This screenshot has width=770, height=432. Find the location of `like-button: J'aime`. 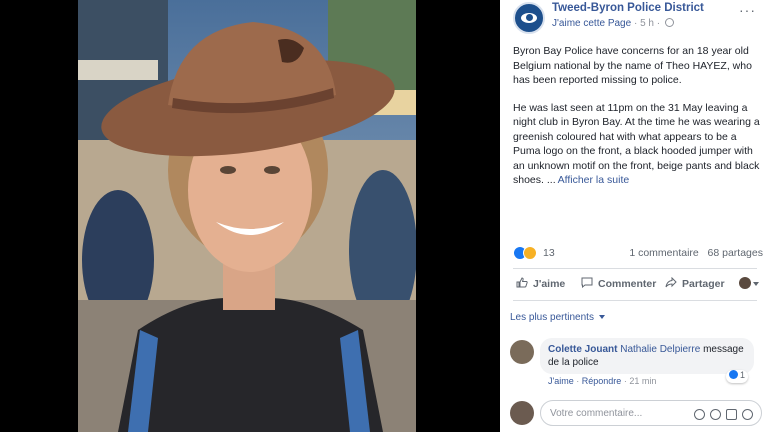

like-button: J'aime is located at coordinates (540, 283).